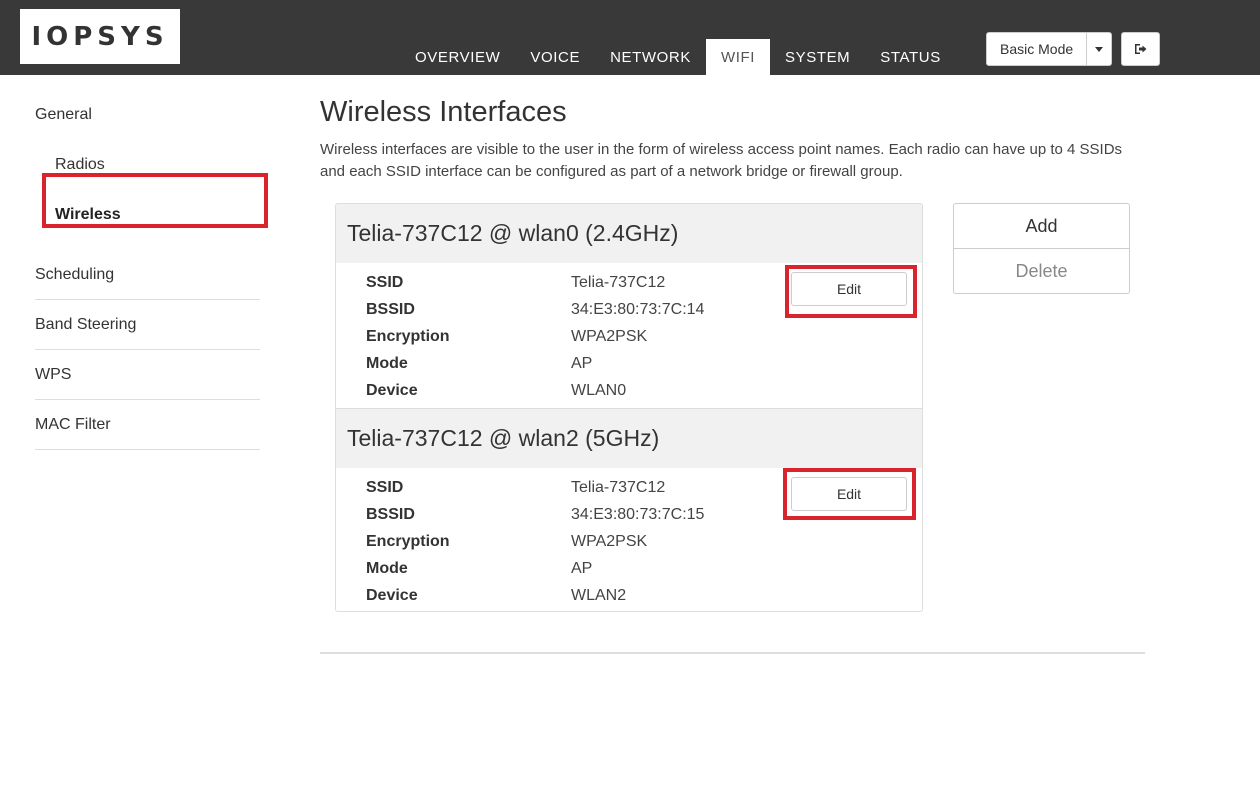 The height and width of the screenshot is (788, 1260). What do you see at coordinates (155, 200) in the screenshot?
I see `wireless-highlight-box` at bounding box center [155, 200].